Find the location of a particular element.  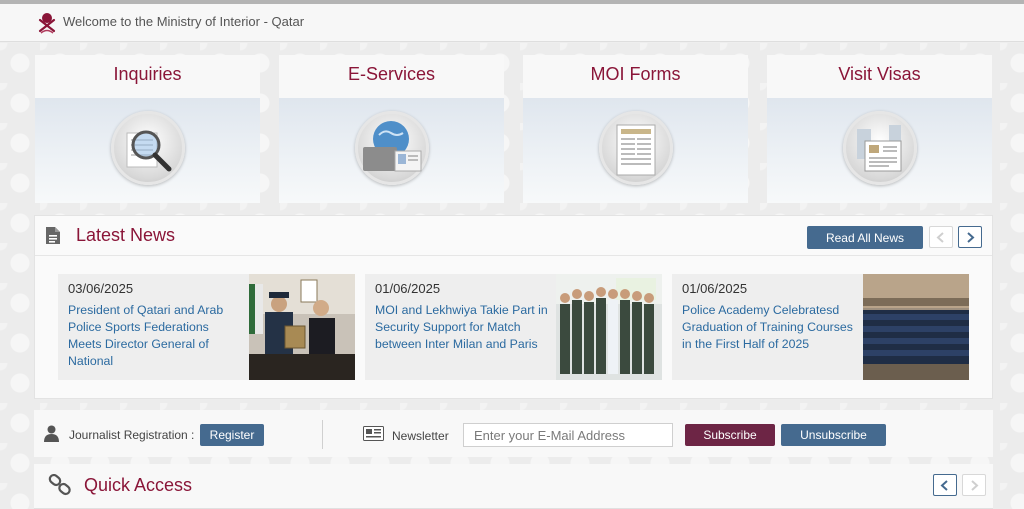

document-icon is located at coordinates (53, 235).